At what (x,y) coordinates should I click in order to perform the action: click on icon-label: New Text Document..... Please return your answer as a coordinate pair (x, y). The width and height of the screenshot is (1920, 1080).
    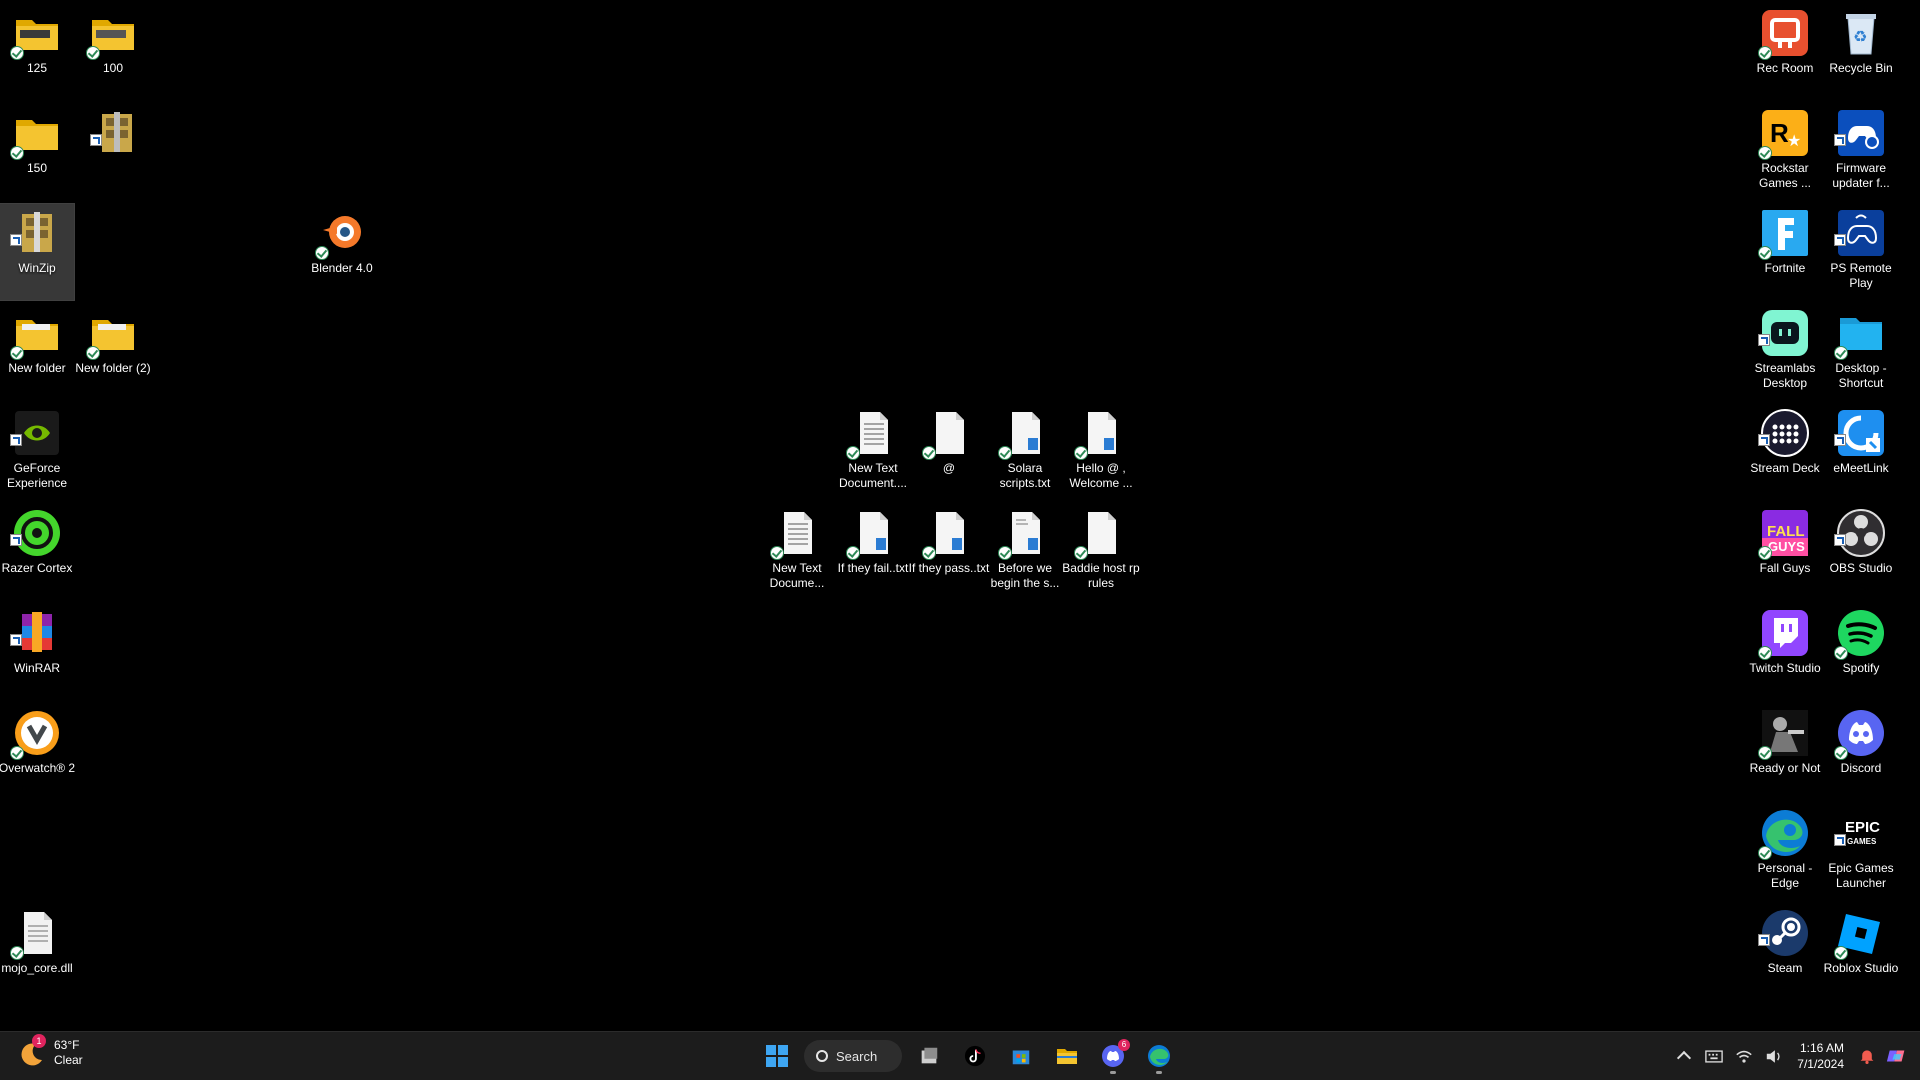
    Looking at the image, I should click on (873, 475).